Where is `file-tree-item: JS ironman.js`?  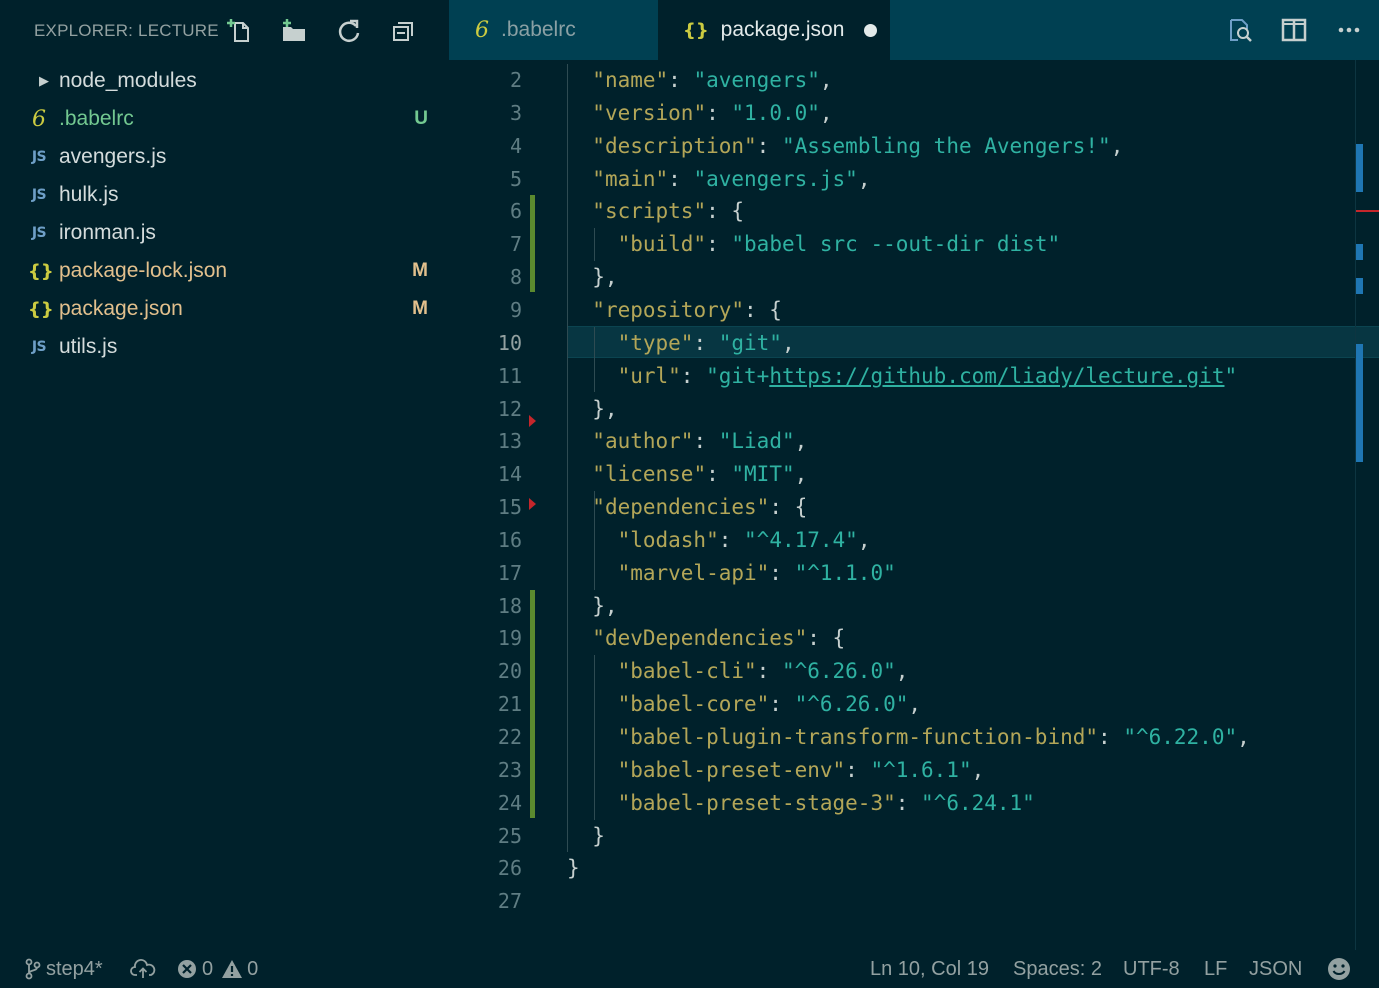 file-tree-item: JS ironman.js is located at coordinates (224, 233).